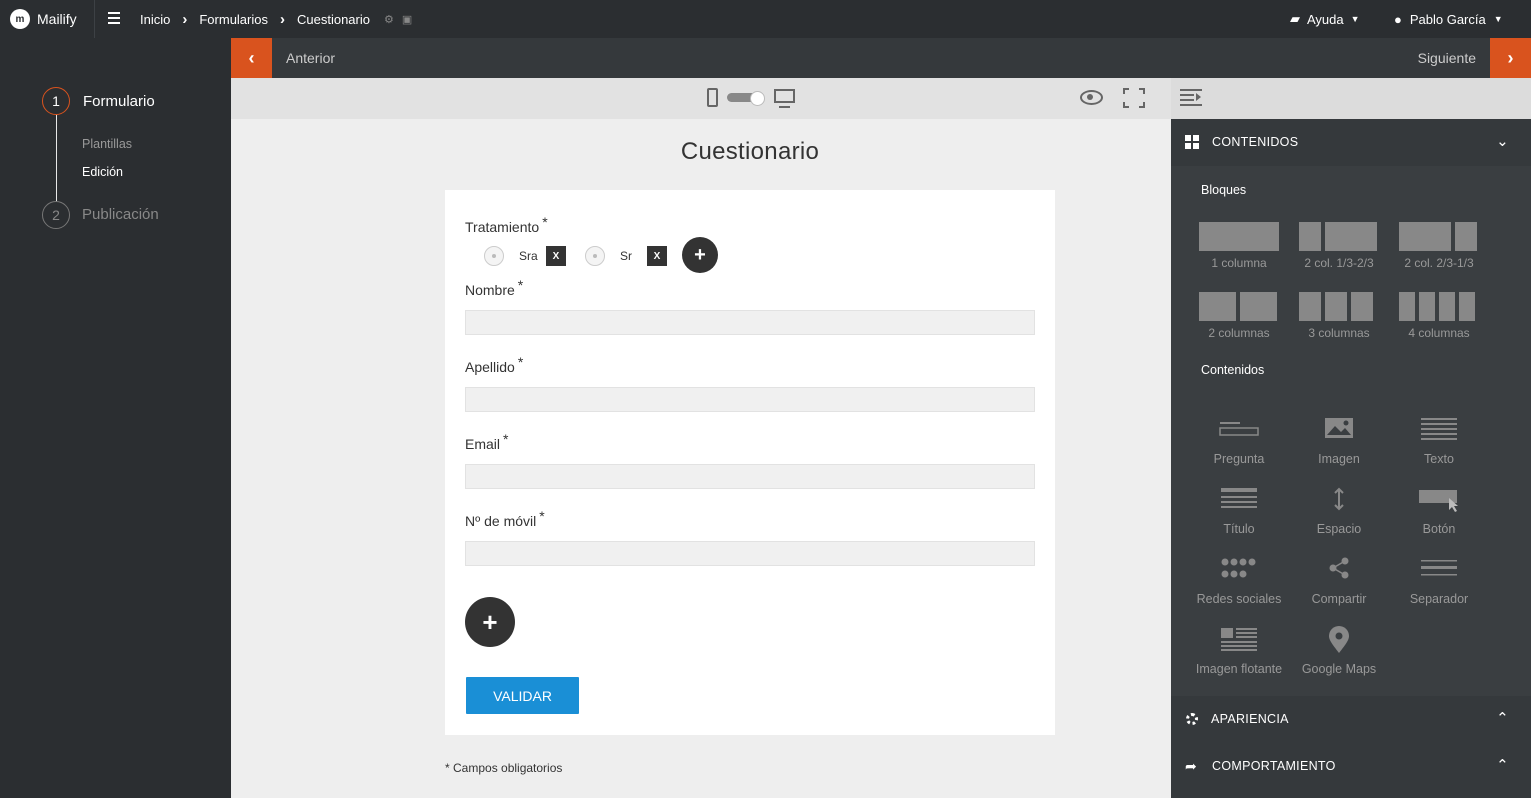 This screenshot has width=1531, height=798. I want to click on breadcrumb-cuestionario: Cuestionario, so click(333, 19).